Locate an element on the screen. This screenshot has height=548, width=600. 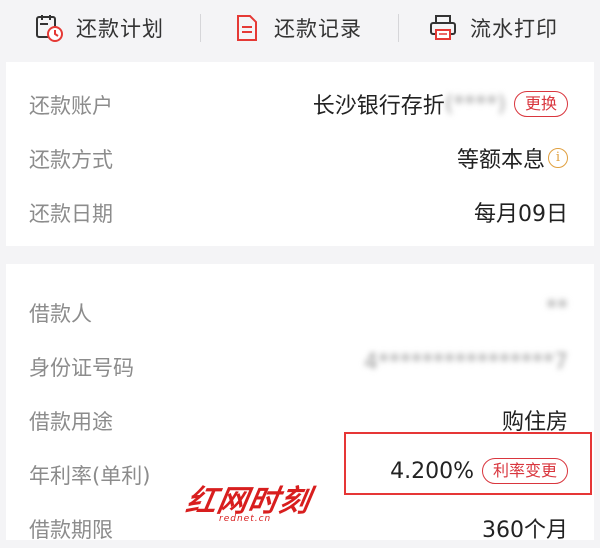
borrower-row: 借款人 ** is located at coordinates (300, 312).